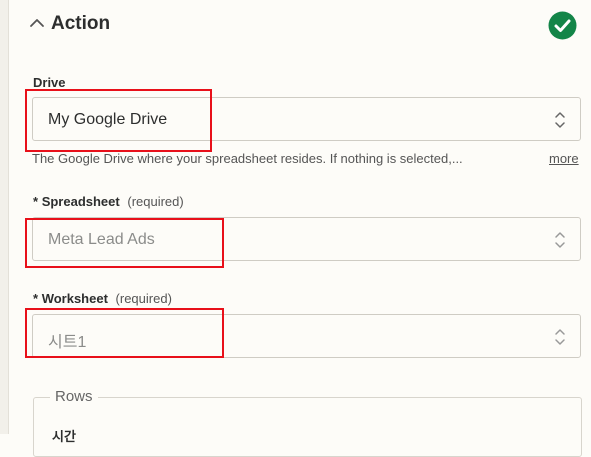 This screenshot has width=591, height=457. What do you see at coordinates (101, 239) in the screenshot?
I see `spreadsheet-select-value: Meta Lead Ads` at bounding box center [101, 239].